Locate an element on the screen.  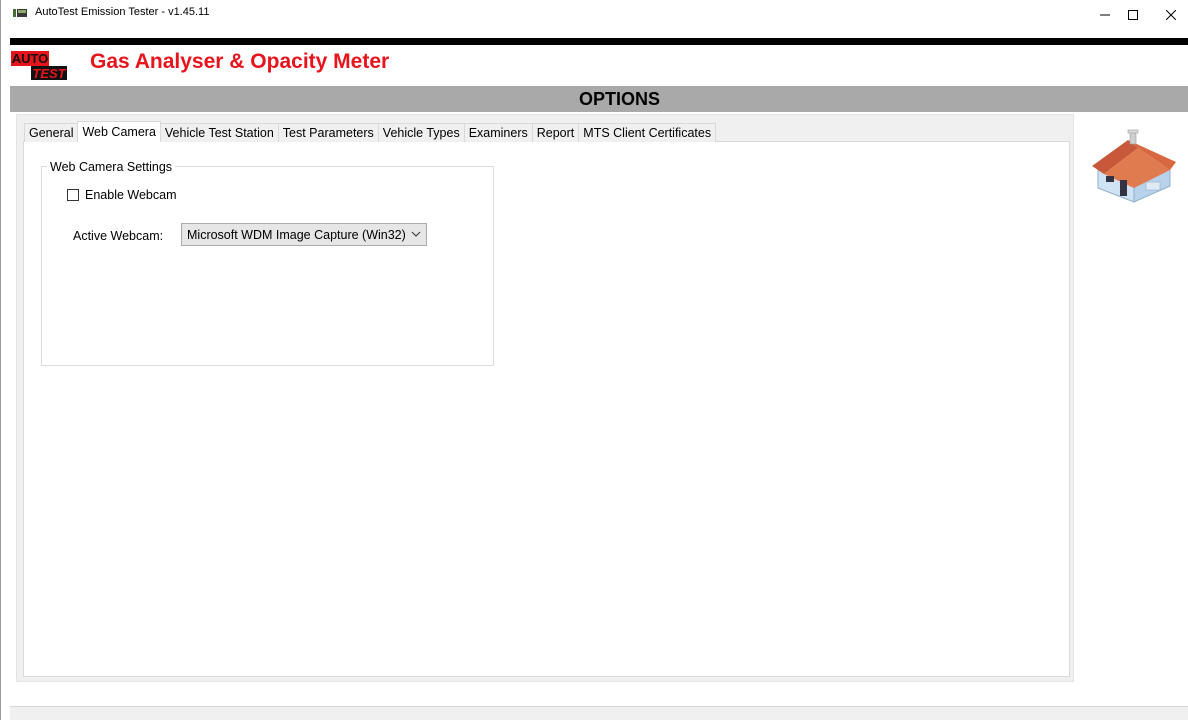
autotest-logo: AUTO TEST is located at coordinates (39, 66).